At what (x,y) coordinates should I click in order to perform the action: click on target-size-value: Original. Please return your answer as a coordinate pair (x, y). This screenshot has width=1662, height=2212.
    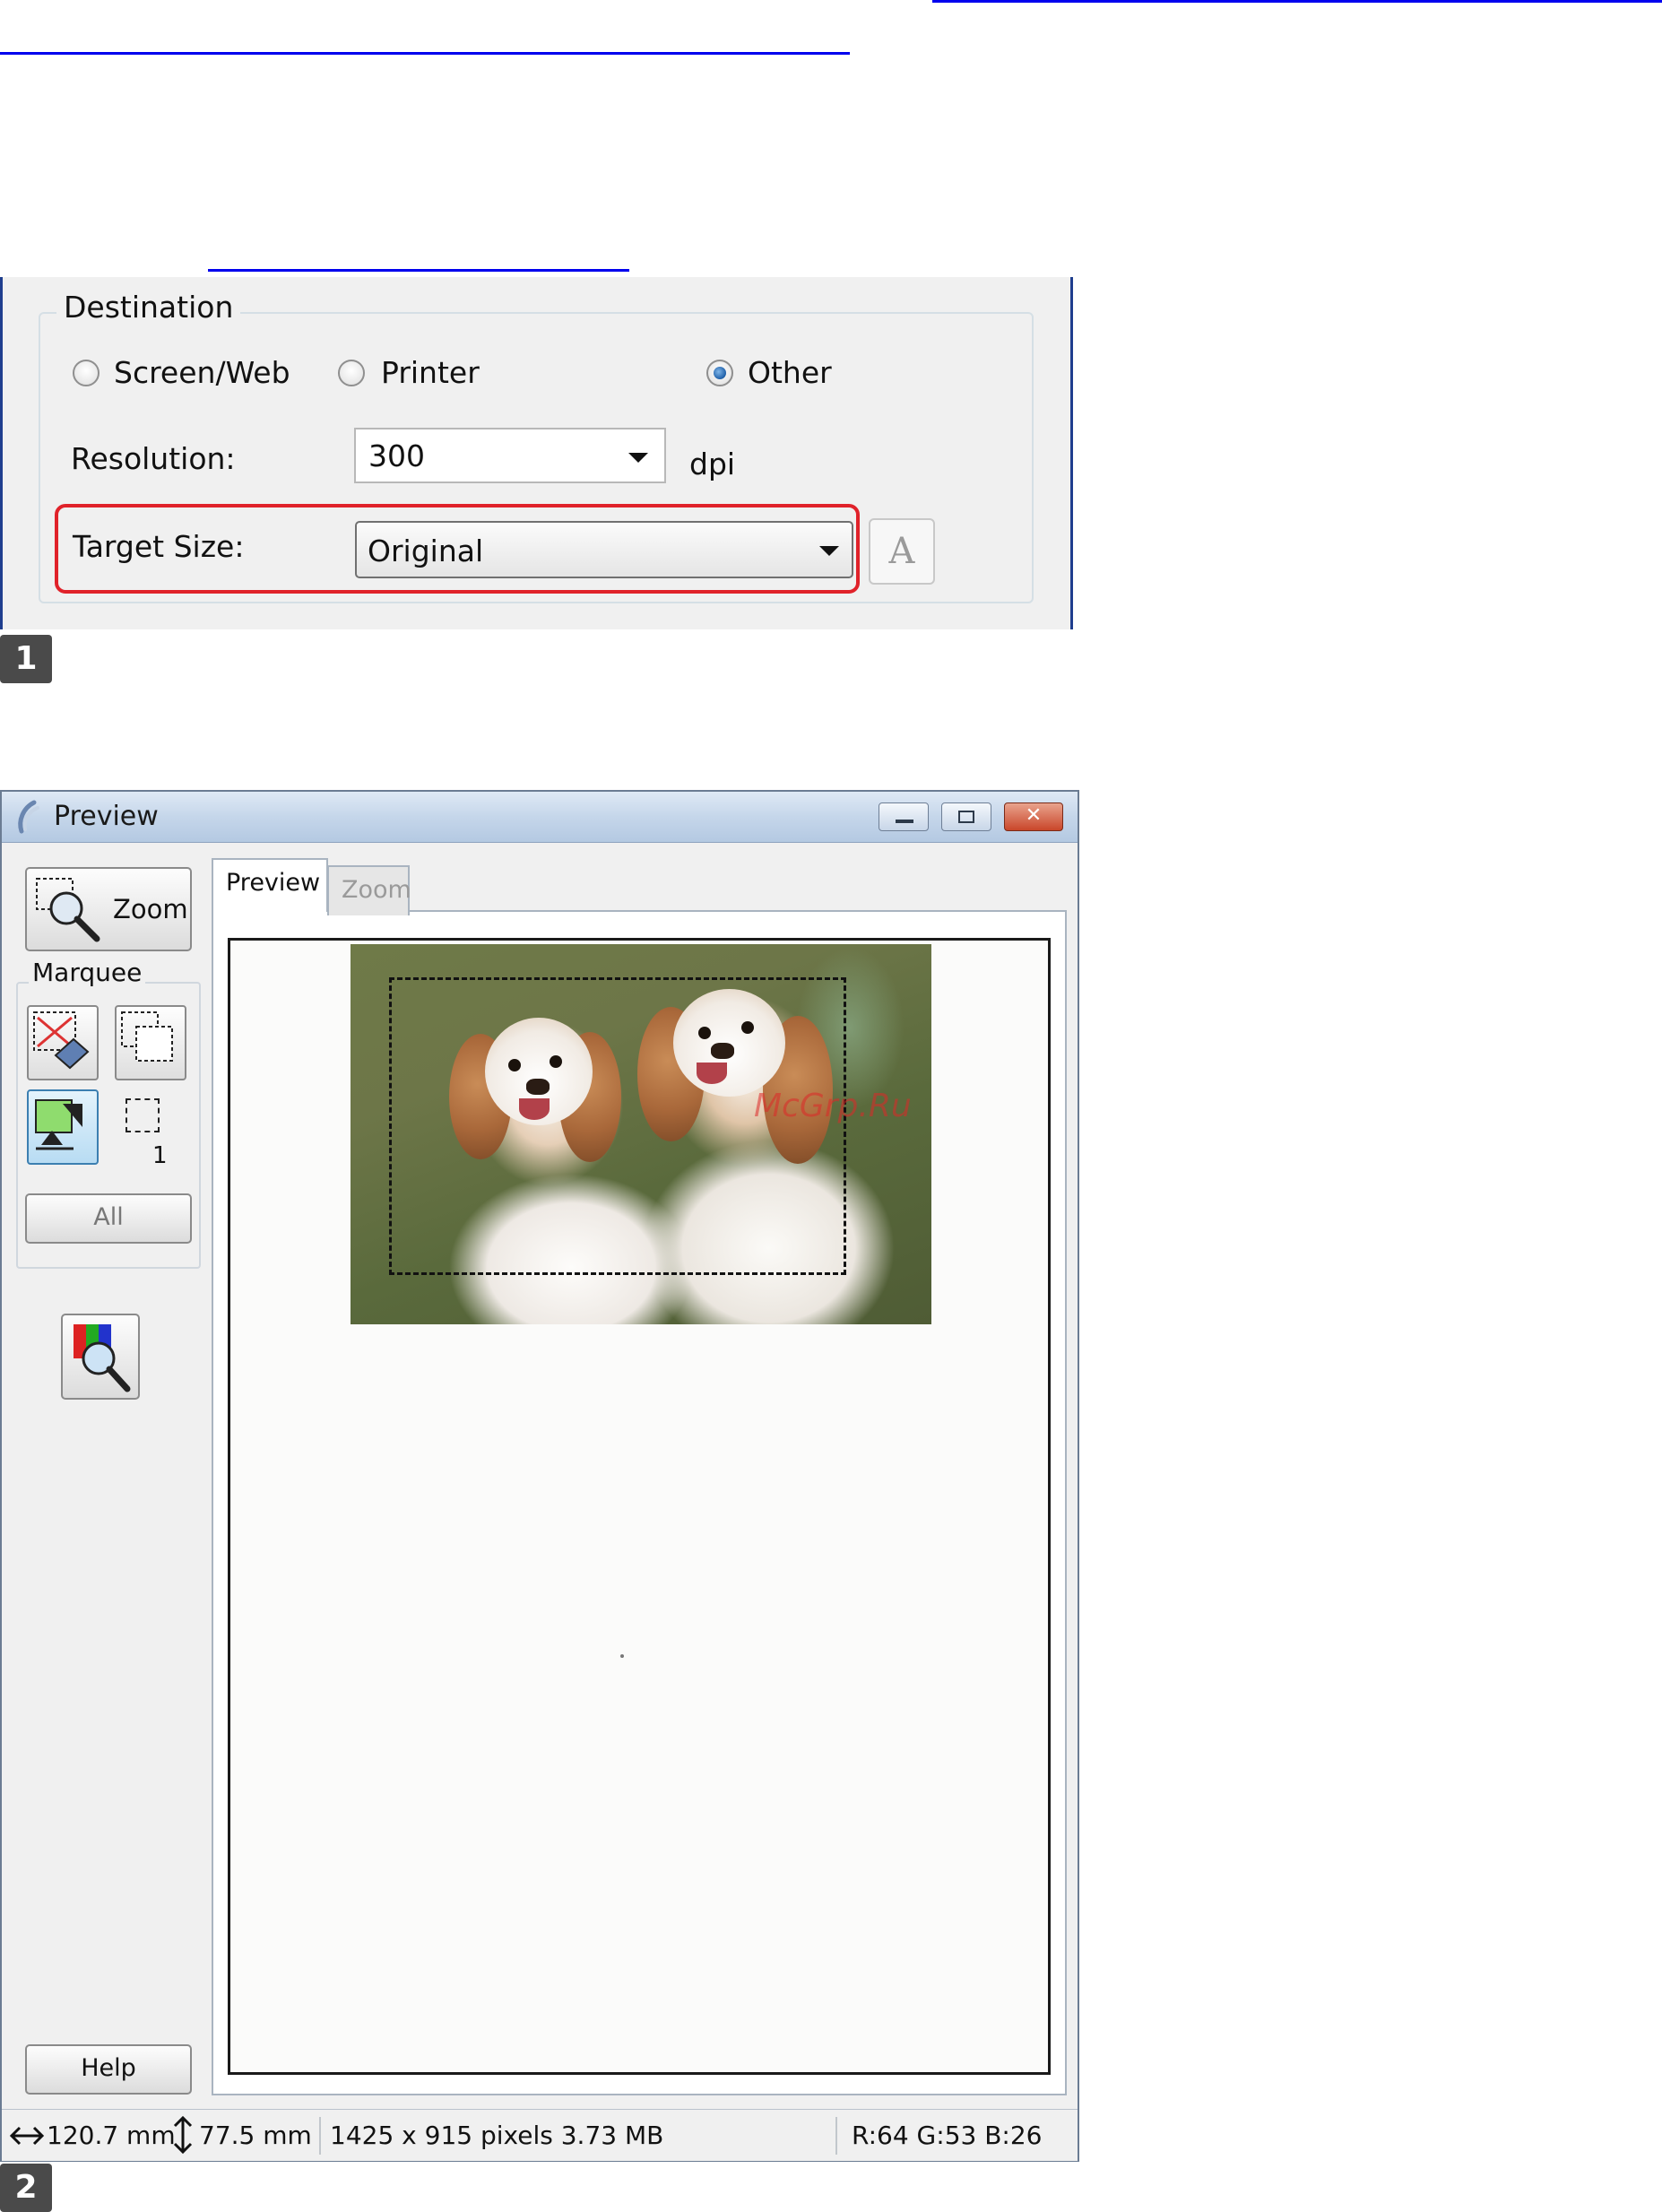
    Looking at the image, I should click on (426, 550).